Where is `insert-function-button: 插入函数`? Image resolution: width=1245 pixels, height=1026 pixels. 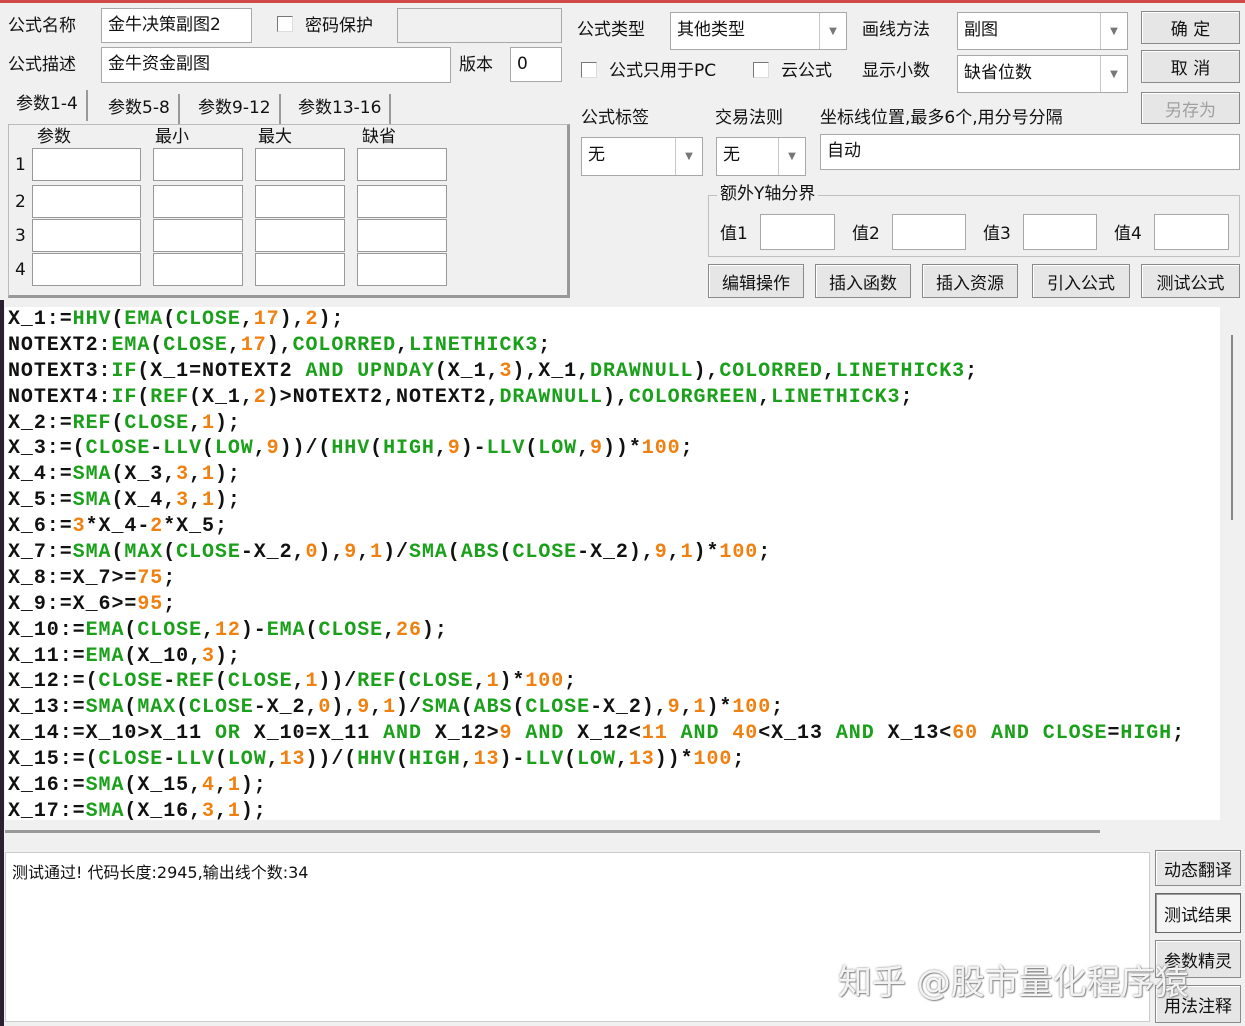
insert-function-button: 插入函数 is located at coordinates (863, 281).